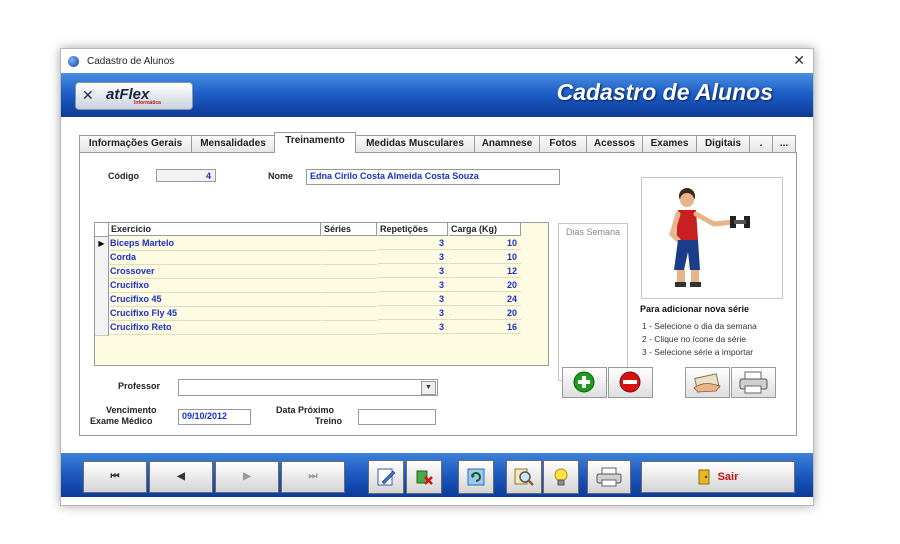 The width and height of the screenshot is (900, 544). What do you see at coordinates (694, 339) in the screenshot?
I see `hint-step-2: 2 - Clique no ícone da série` at bounding box center [694, 339].